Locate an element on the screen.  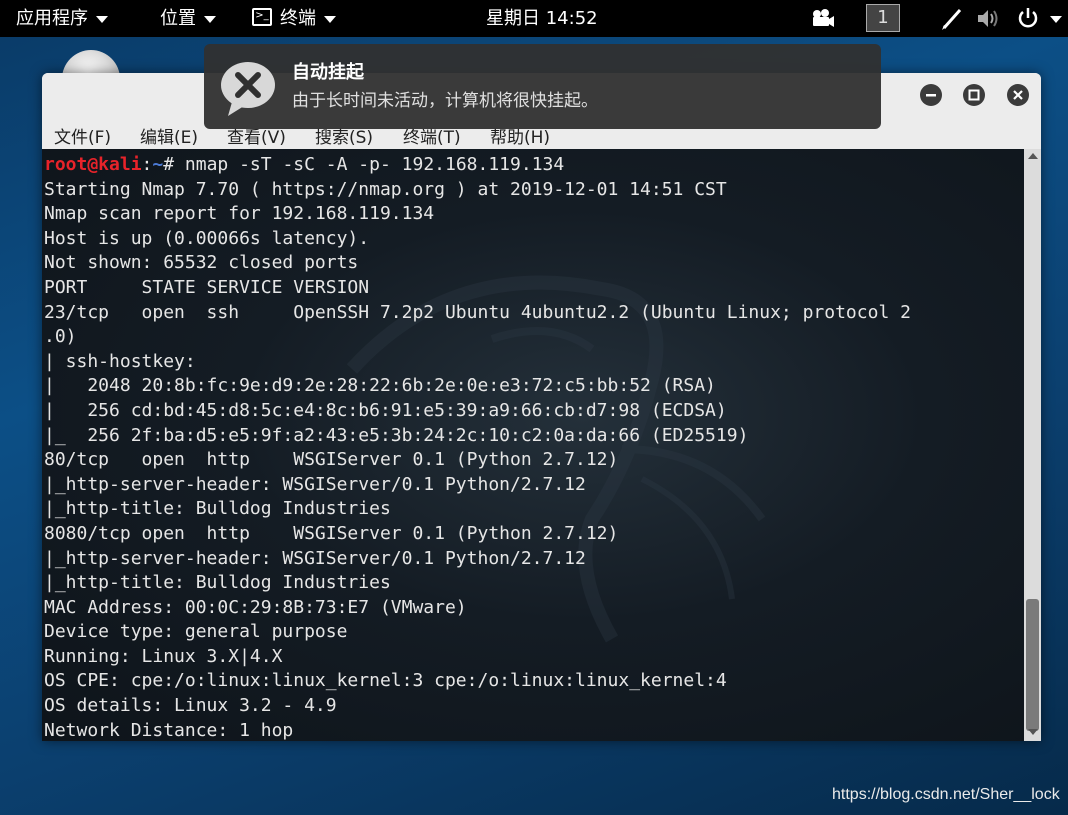
output-line: MAC Address: 00:0C:29:8B:73:E7 (VMware) is located at coordinates (255, 607).